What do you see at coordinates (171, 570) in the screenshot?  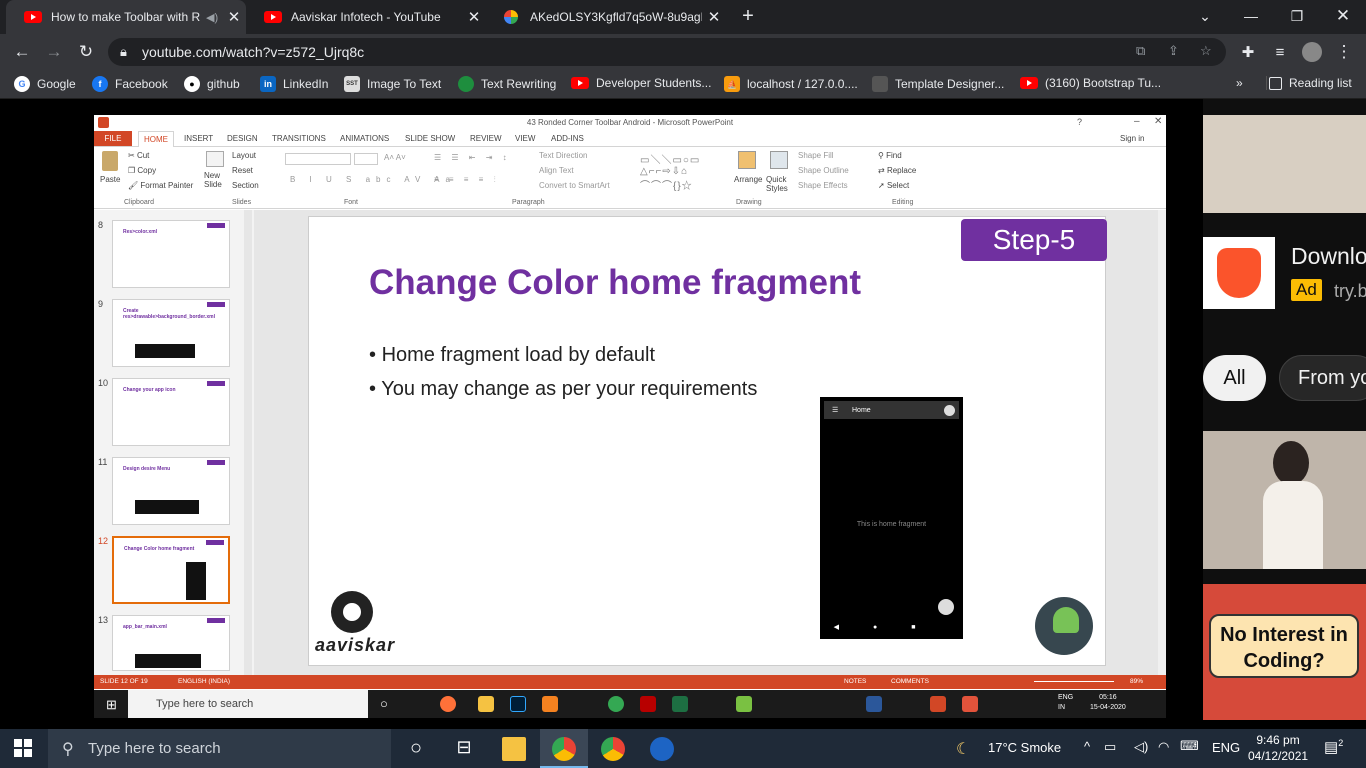 I see `slide-thumbnail-12: Change Color home fragment` at bounding box center [171, 570].